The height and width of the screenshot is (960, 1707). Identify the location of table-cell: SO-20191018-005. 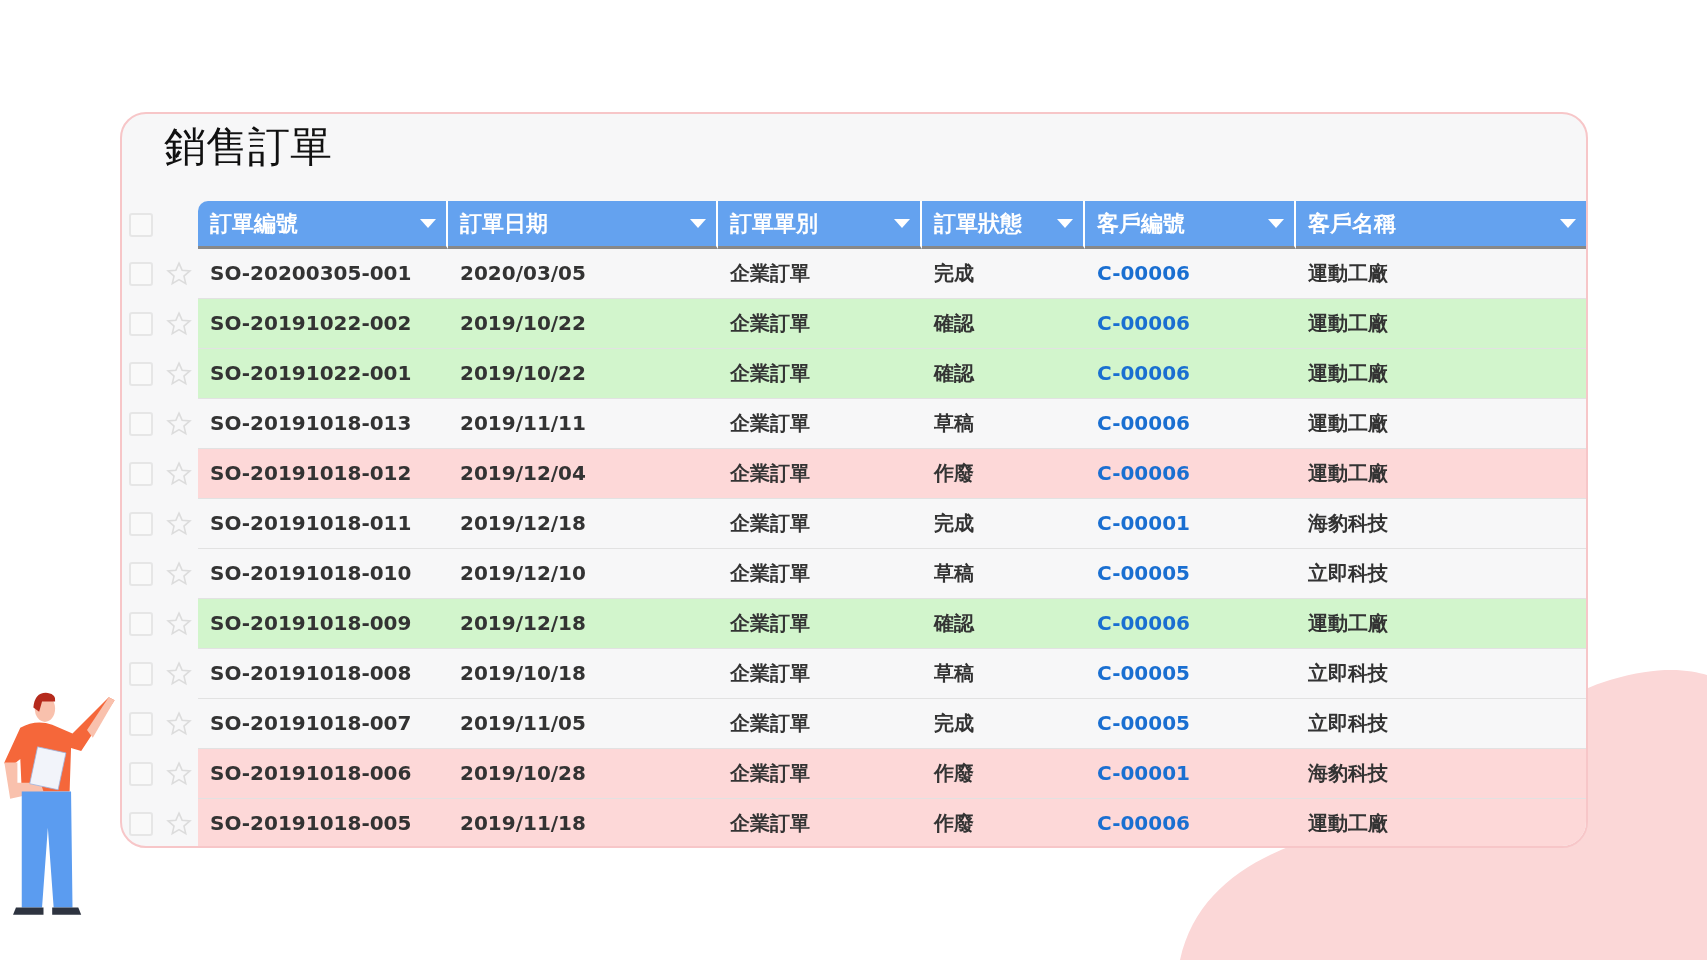
(323, 822).